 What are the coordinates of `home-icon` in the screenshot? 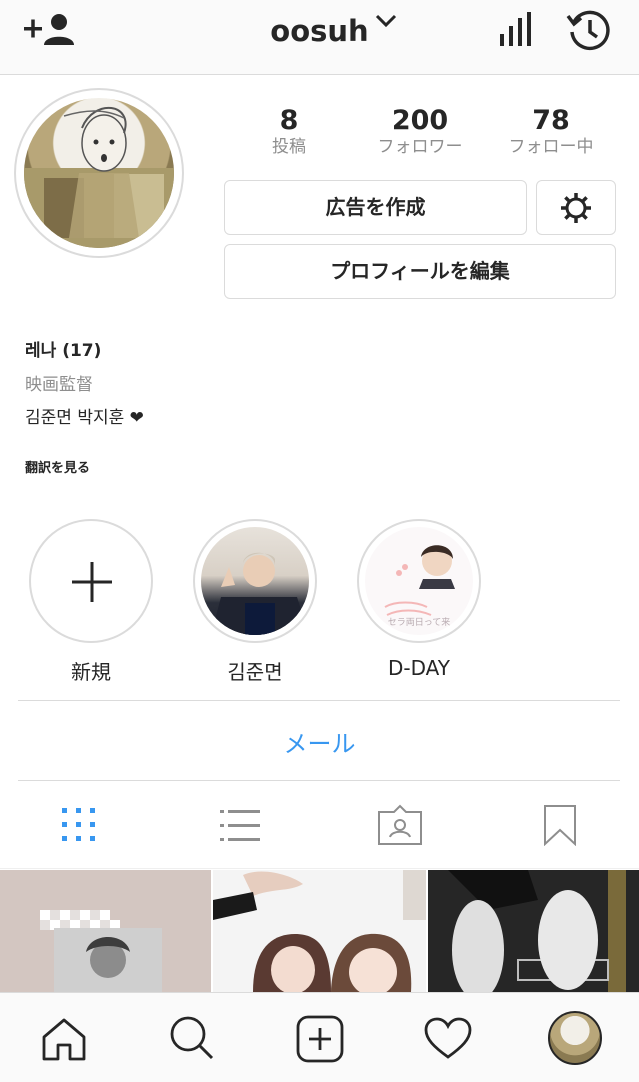 It's located at (64, 1039).